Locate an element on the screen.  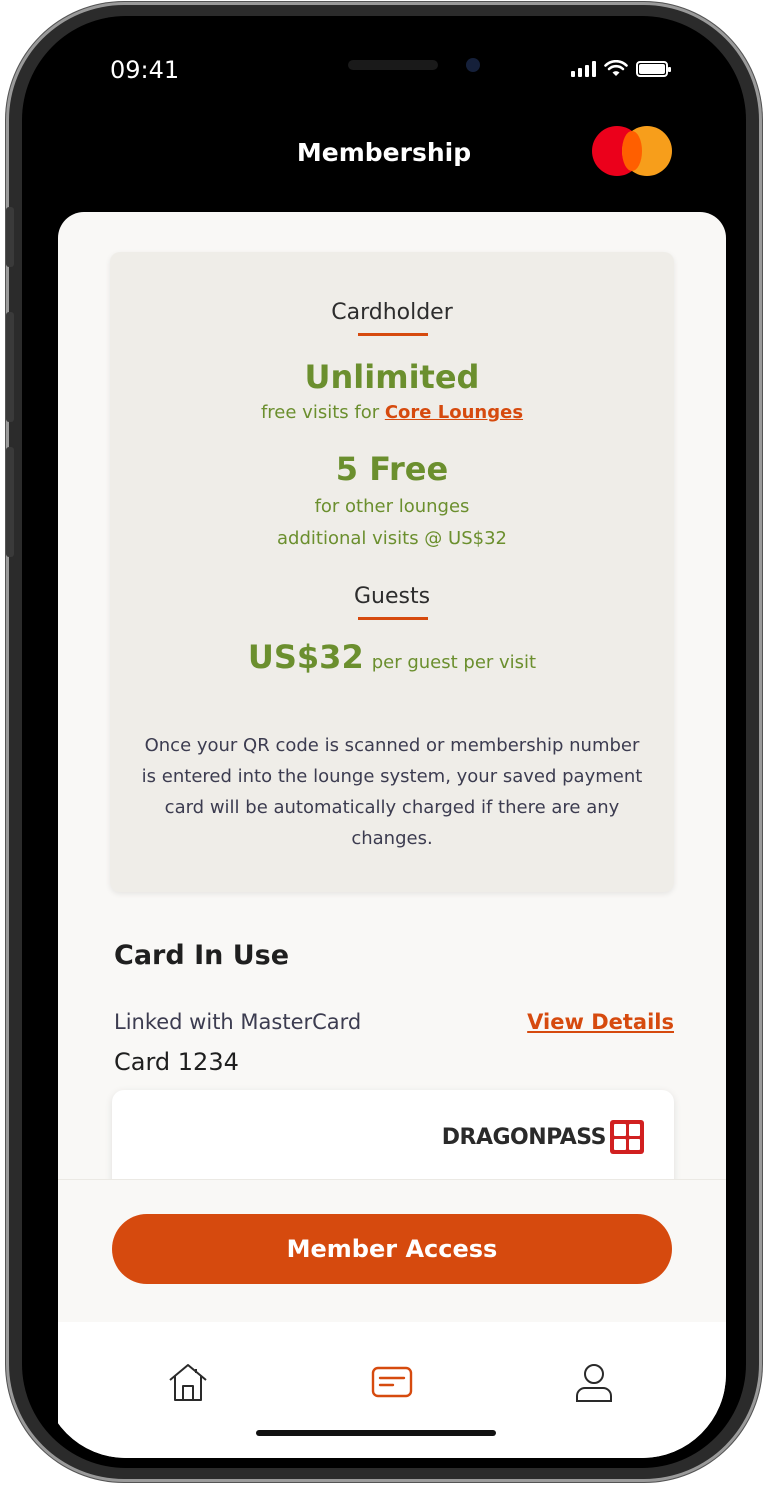
card-icon is located at coordinates (392, 1382).